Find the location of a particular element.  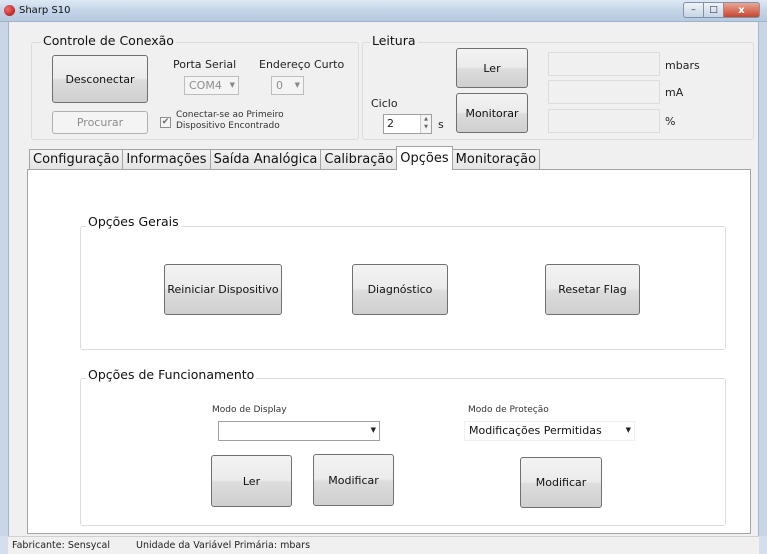

connect-first-label-line1: Conectar-se ao Primeiro is located at coordinates (230, 115).